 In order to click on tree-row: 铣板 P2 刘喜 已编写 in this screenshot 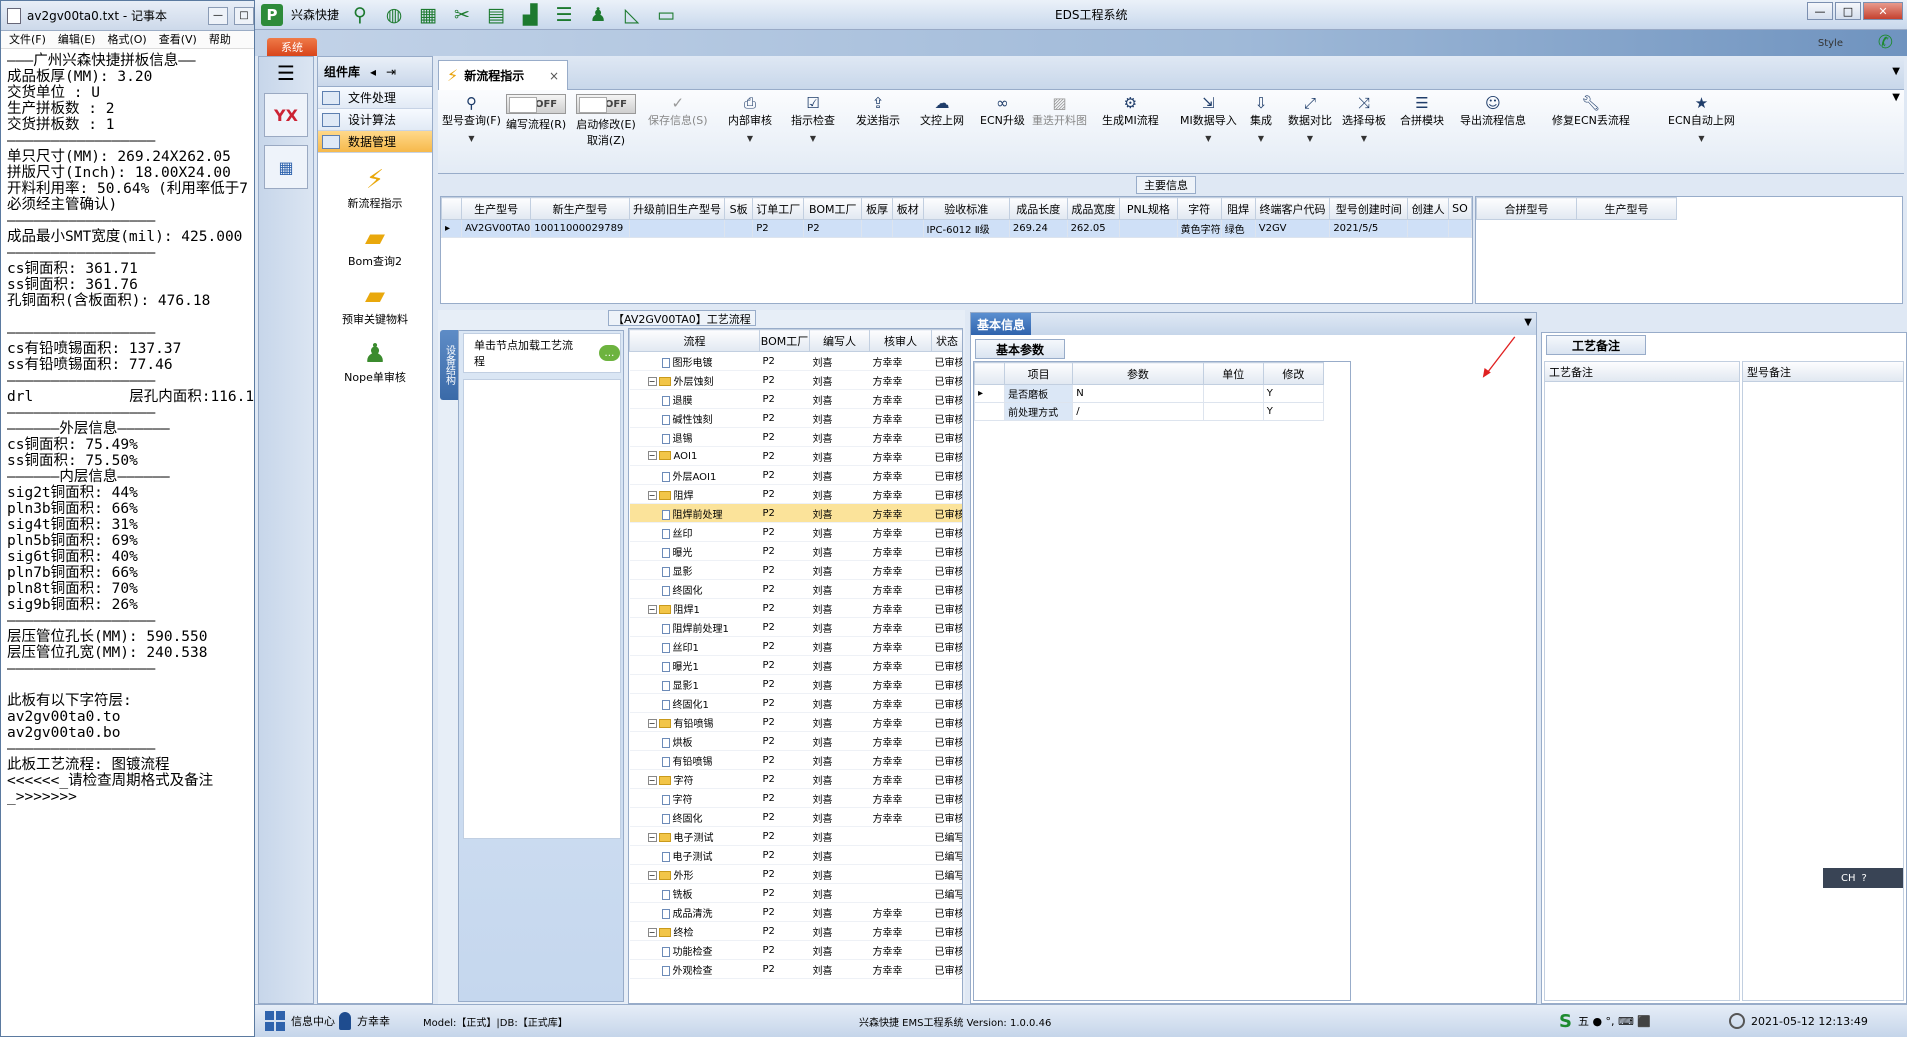, I will do `click(795, 893)`.